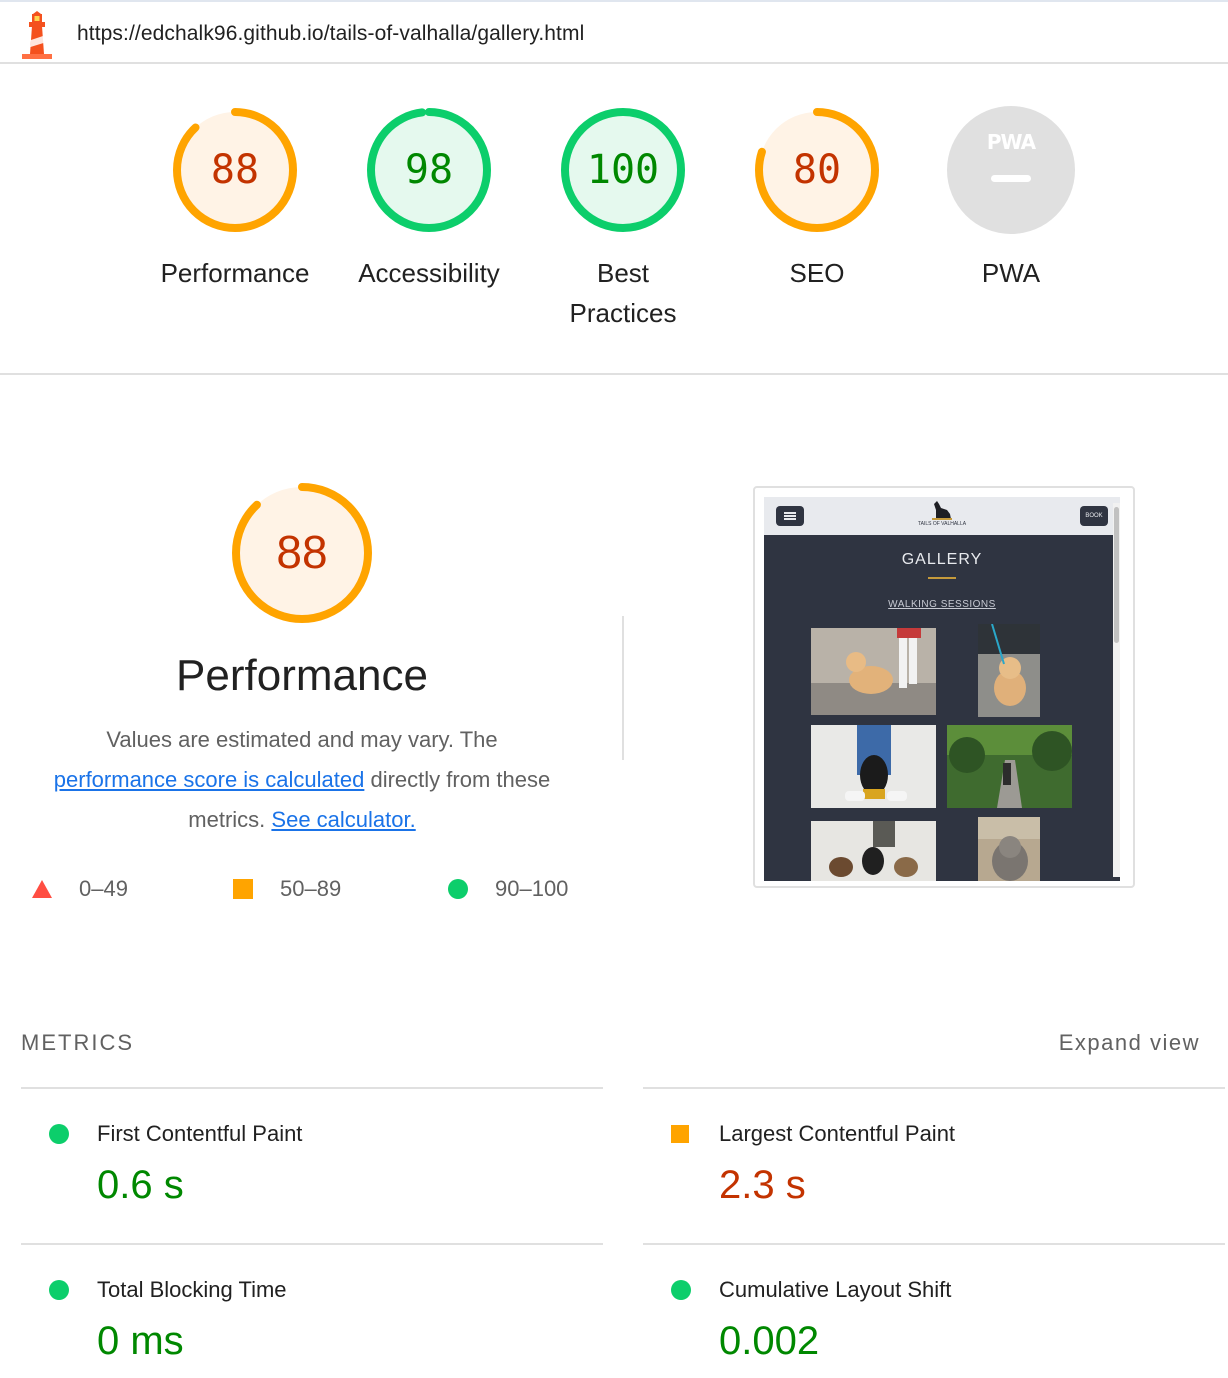 The image size is (1228, 1378). I want to click on gauge-pwa: PWA, so click(1011, 170).